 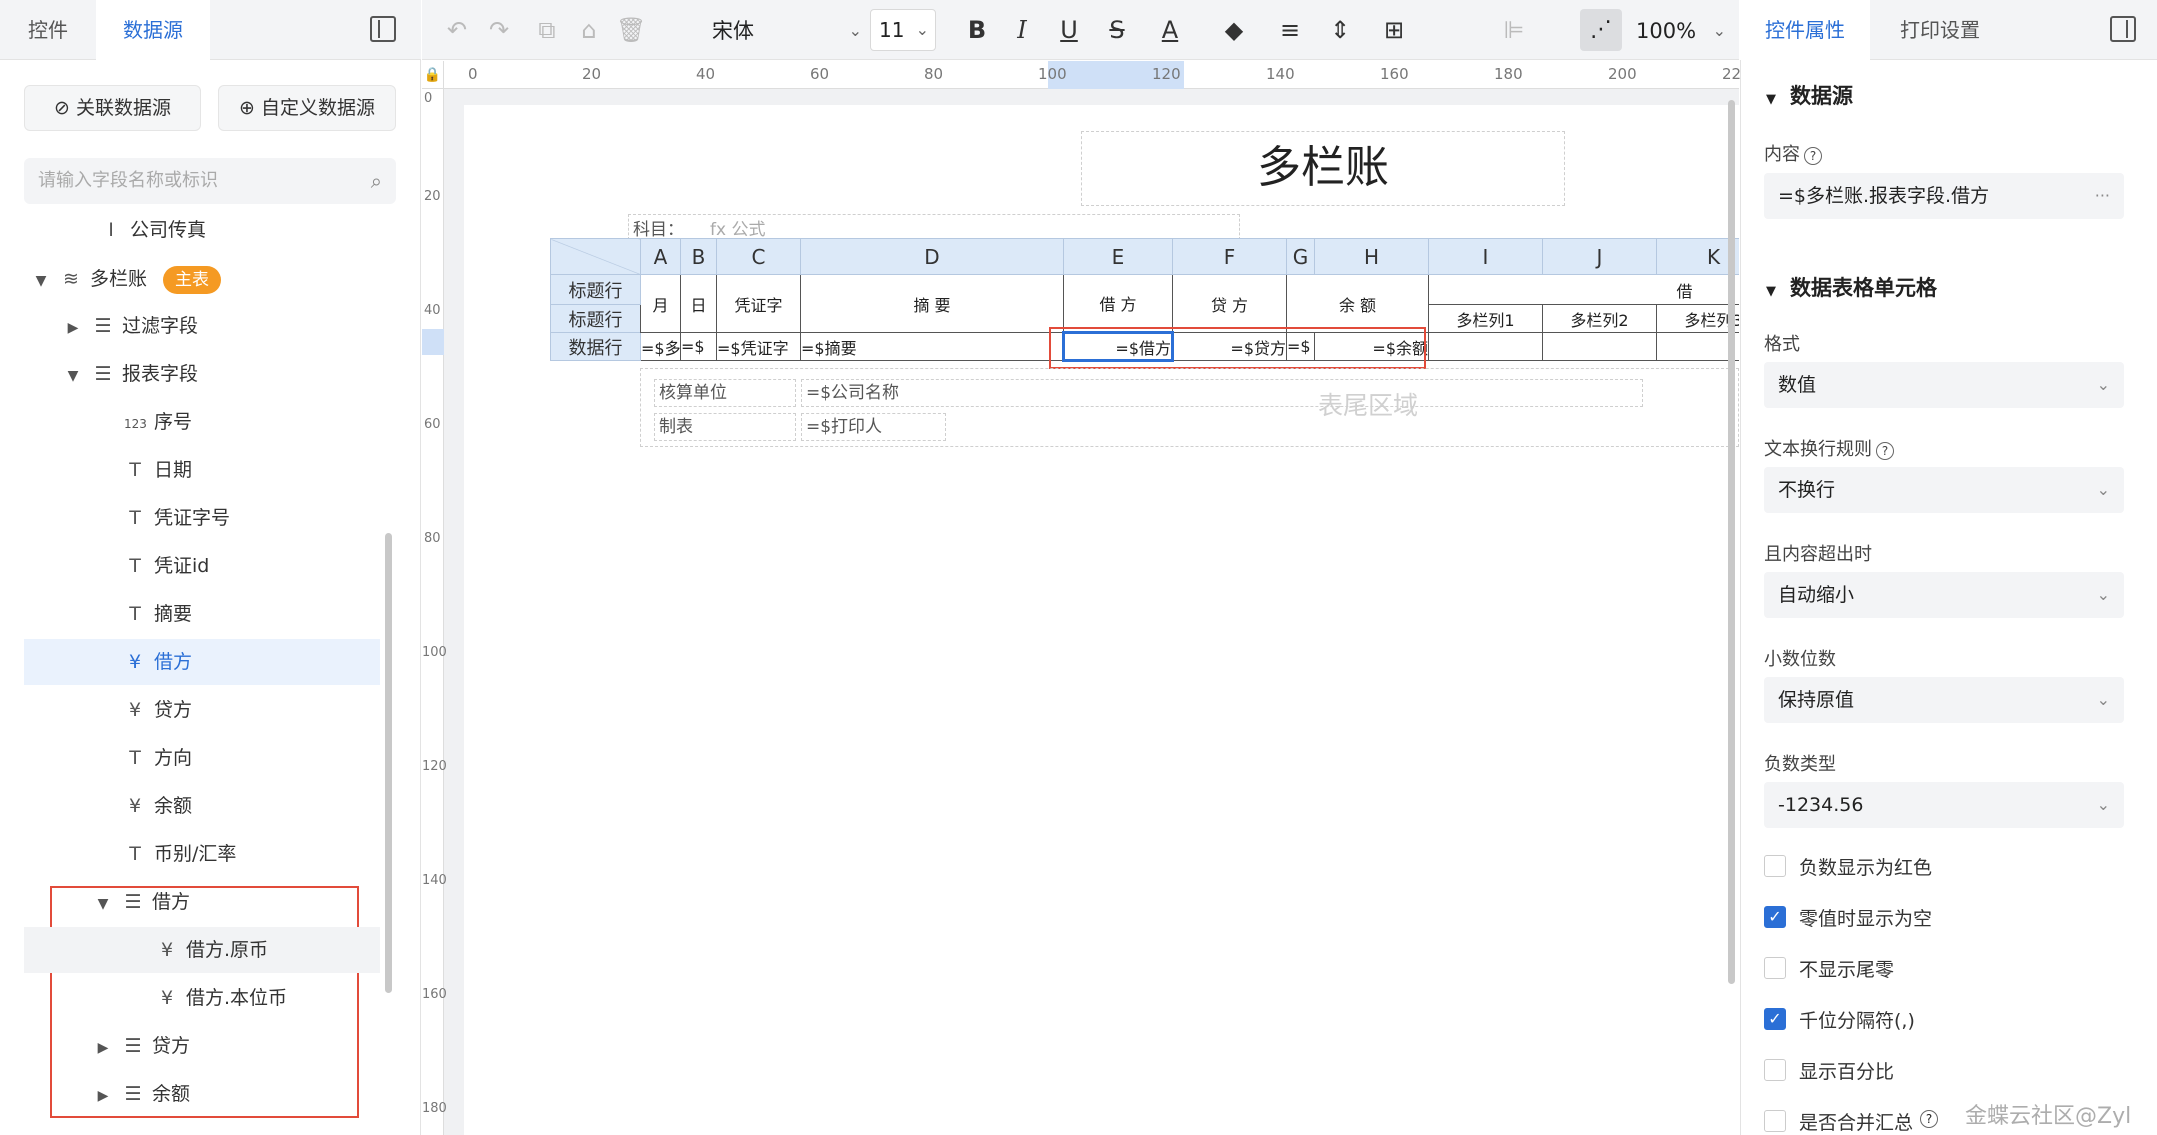 I want to click on cell-multi-col: 多栏列2, so click(x=1599, y=318).